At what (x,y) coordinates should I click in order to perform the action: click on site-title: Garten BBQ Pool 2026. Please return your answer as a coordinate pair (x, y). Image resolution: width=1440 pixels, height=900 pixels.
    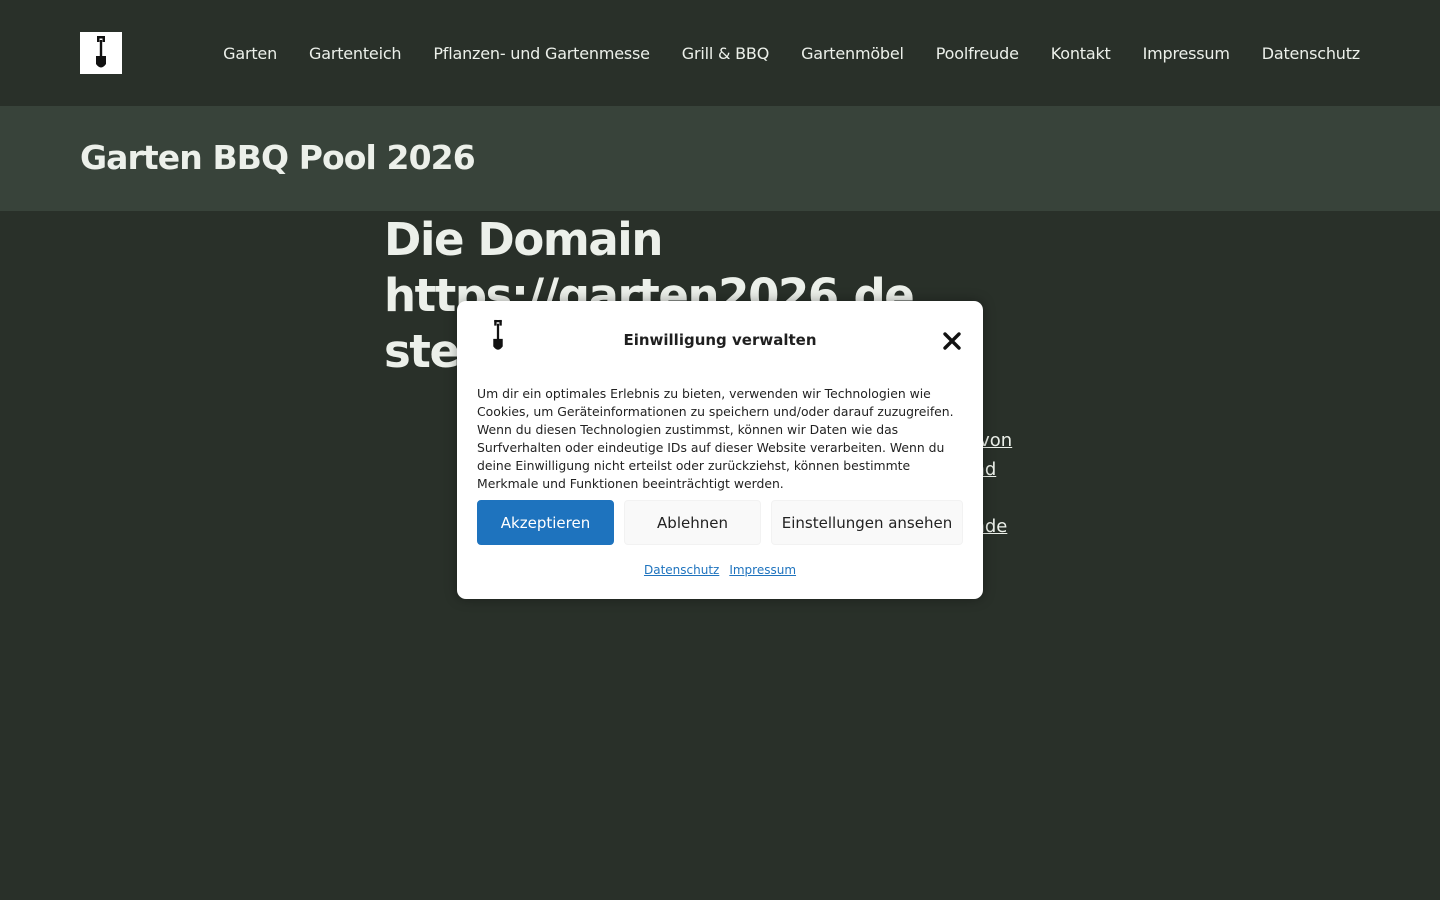
    Looking at the image, I should click on (278, 157).